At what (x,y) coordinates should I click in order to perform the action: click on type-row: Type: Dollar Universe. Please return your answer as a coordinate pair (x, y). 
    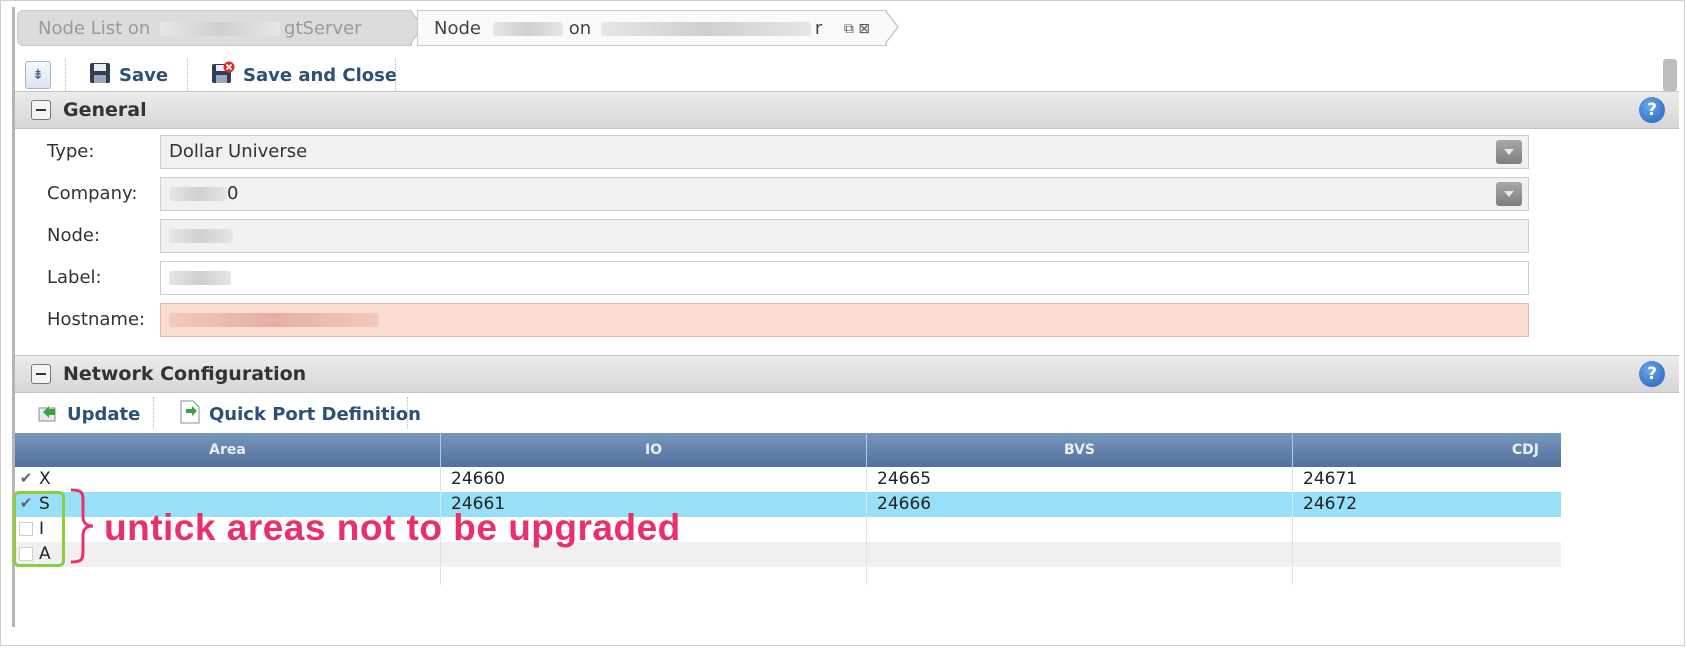
    Looking at the image, I should click on (847, 152).